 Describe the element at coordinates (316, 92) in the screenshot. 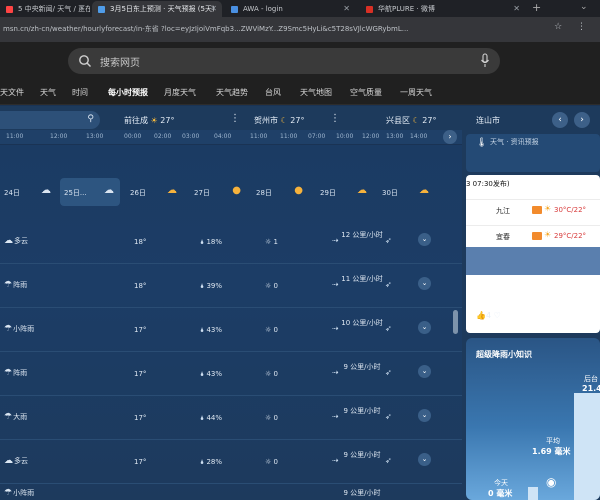

I see `nav-item: 天气地图` at that location.